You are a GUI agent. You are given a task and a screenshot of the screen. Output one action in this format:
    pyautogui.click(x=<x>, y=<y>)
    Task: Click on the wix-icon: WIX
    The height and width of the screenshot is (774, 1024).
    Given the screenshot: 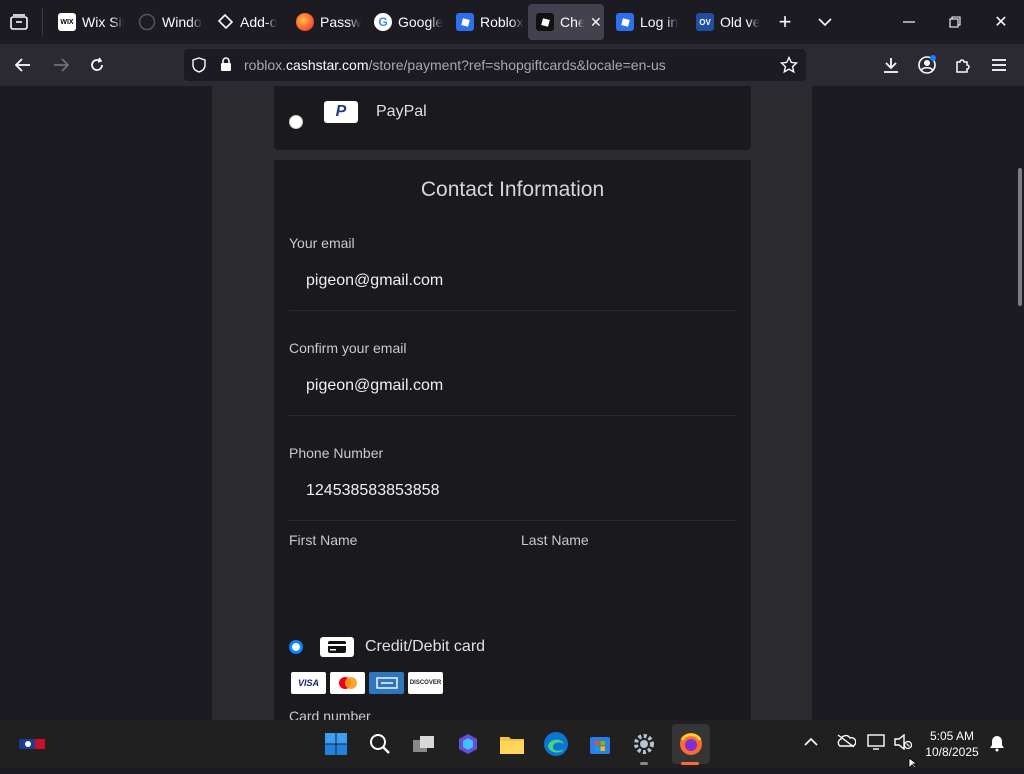 What is the action you would take?
    pyautogui.click(x=67, y=22)
    